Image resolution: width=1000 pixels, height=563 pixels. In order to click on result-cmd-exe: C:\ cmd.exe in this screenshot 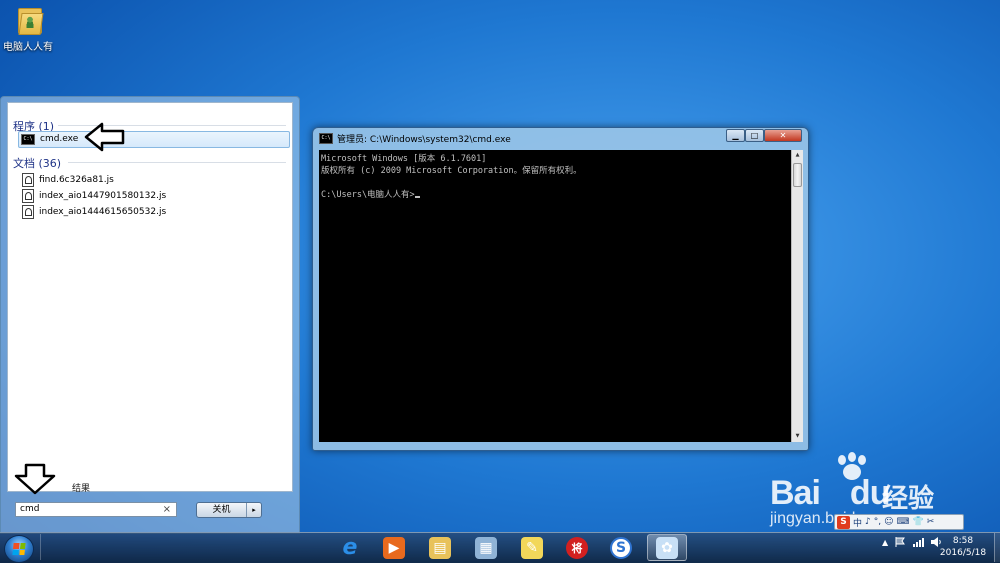, I will do `click(154, 139)`.